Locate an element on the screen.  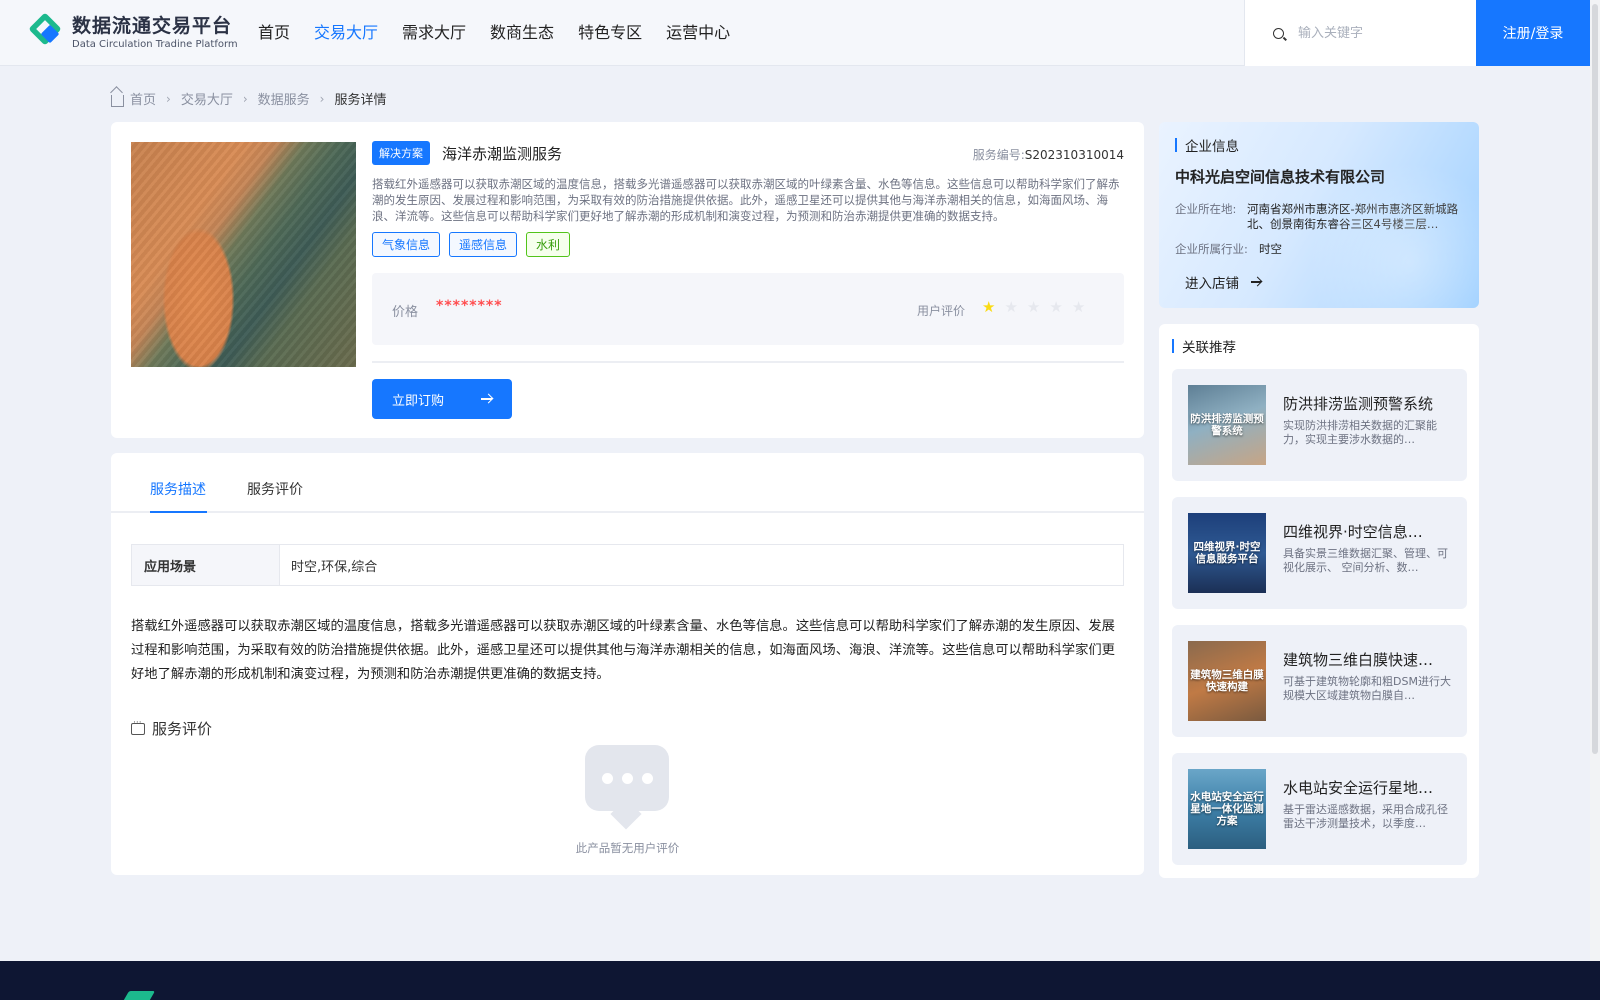
logo-title: 数据流通交易平台 is located at coordinates (152, 26).